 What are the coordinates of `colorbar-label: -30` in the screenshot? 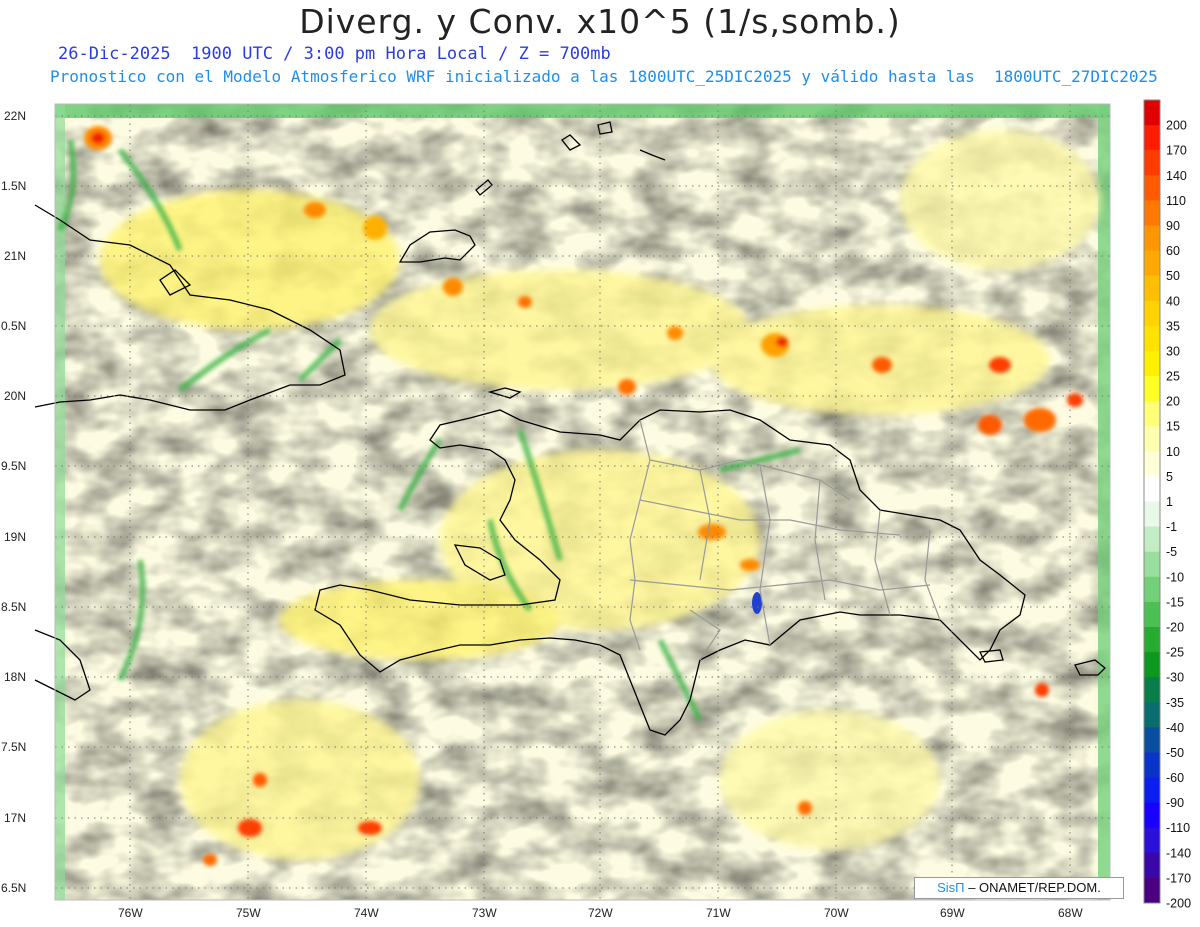 It's located at (1175, 678).